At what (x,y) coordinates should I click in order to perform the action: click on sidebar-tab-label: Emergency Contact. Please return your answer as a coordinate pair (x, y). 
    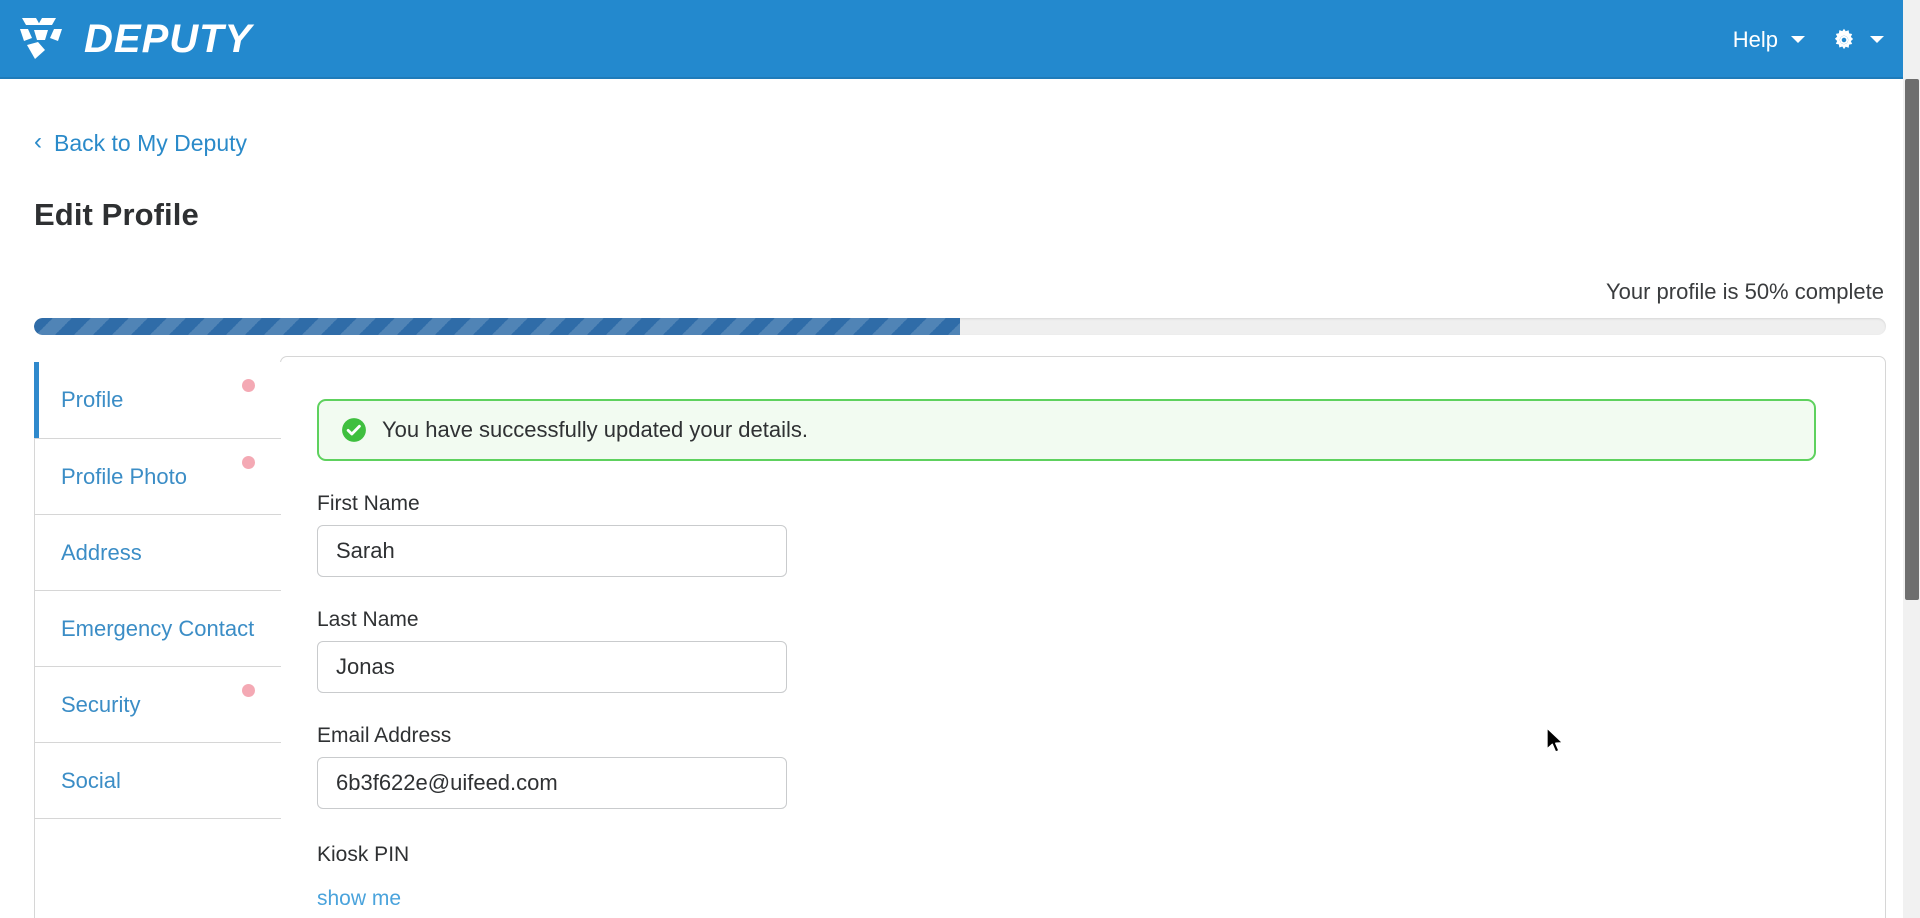
    Looking at the image, I should click on (158, 628).